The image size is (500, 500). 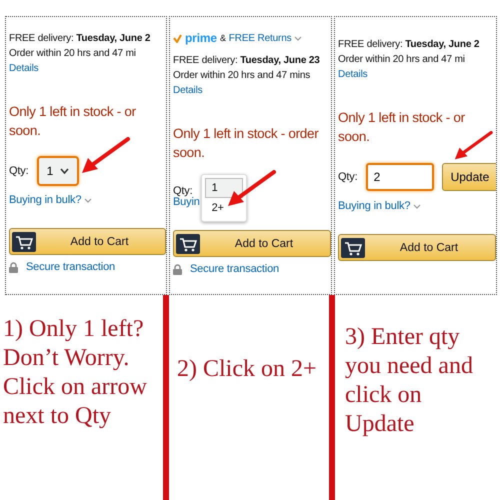 I want to click on update-button: Update, so click(x=469, y=177).